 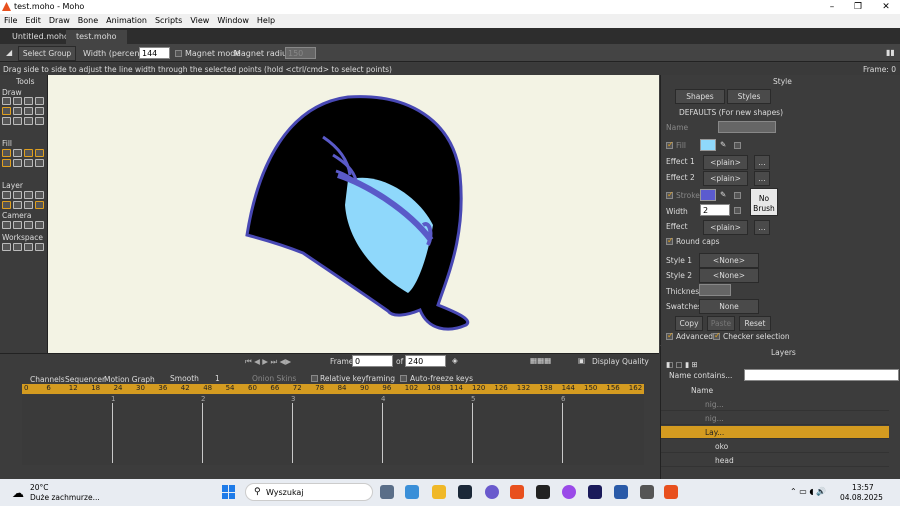 What do you see at coordinates (28, 205) in the screenshot?
I see `text-tool-icon` at bounding box center [28, 205].